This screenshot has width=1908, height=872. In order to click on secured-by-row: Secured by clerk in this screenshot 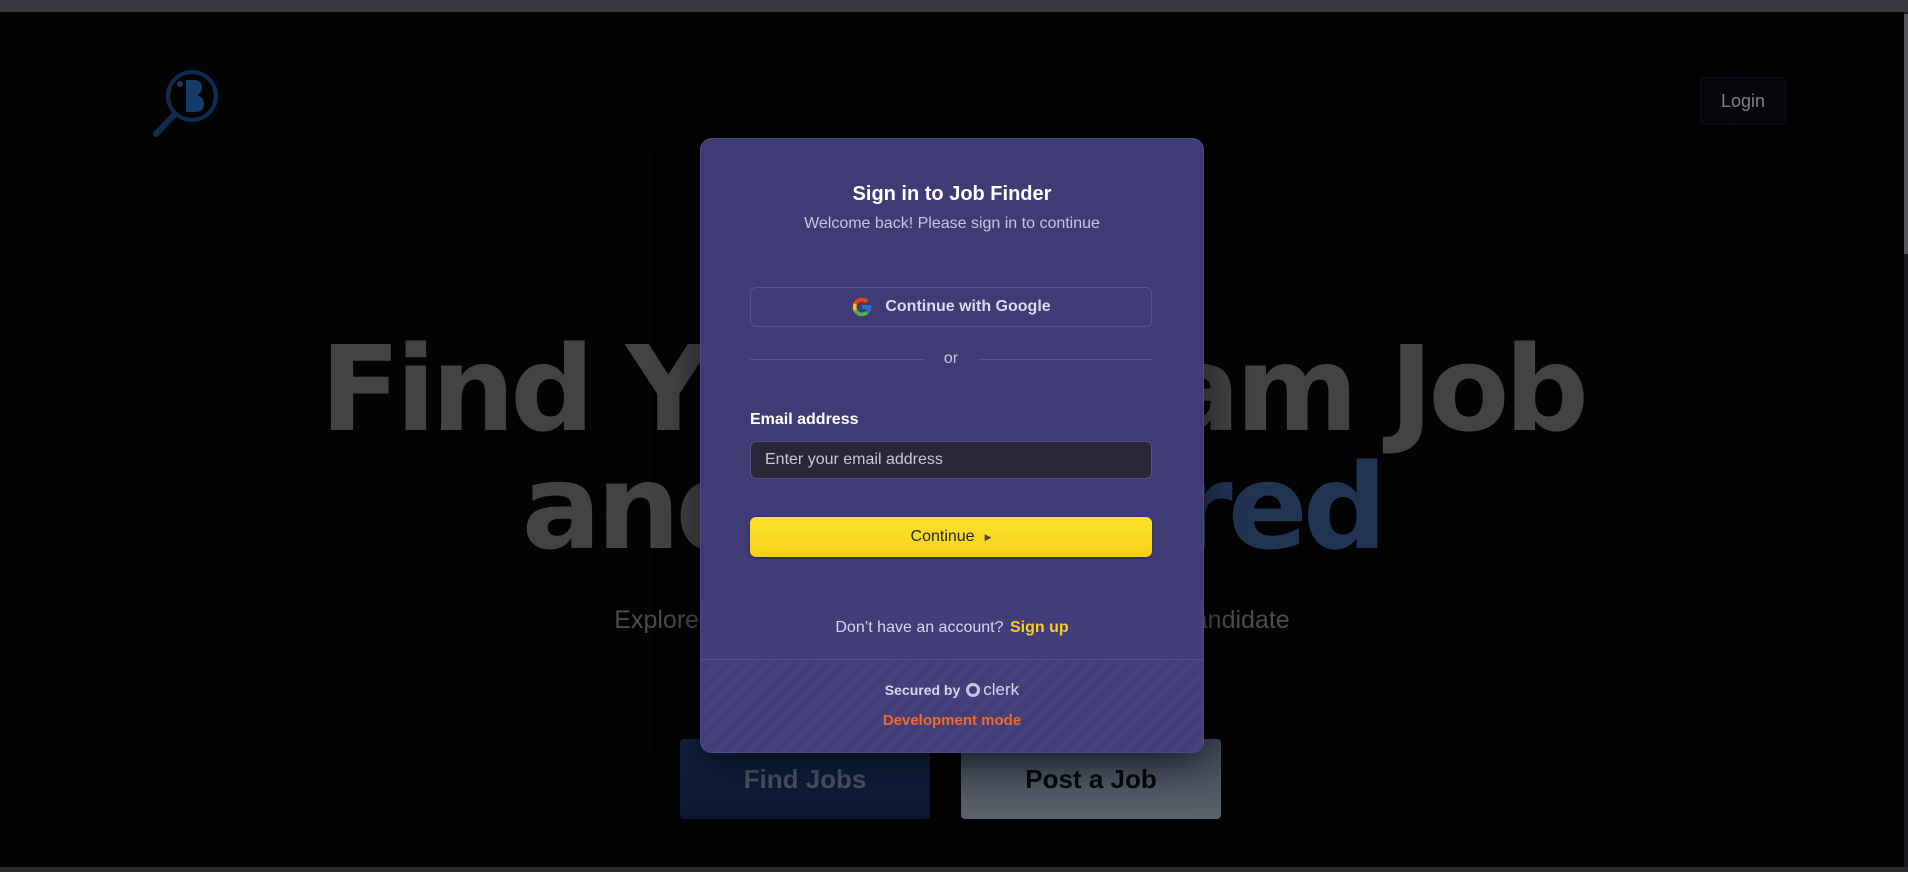, I will do `click(952, 690)`.